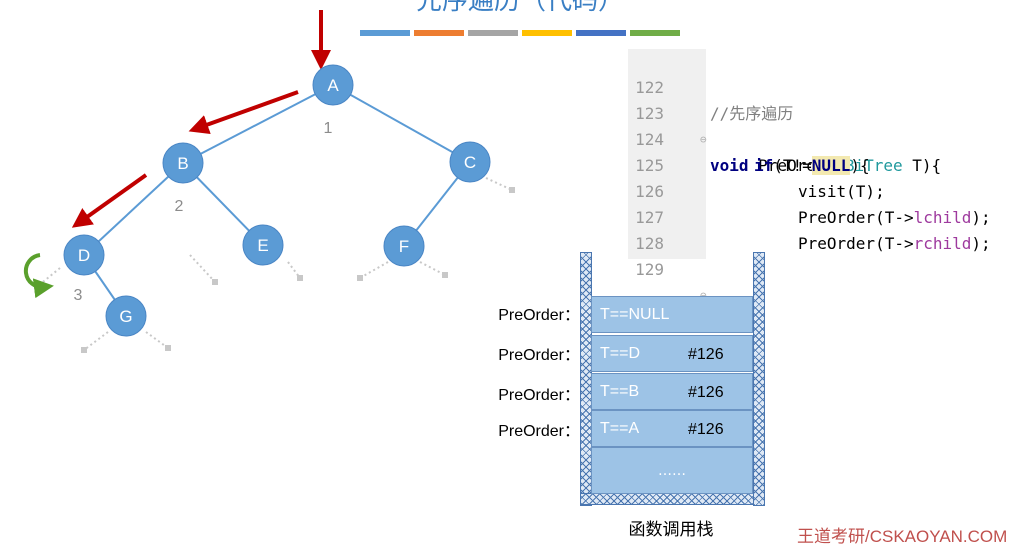 This screenshot has width=1026, height=547. What do you see at coordinates (703, 140) in the screenshot?
I see `fold-open-icon: ⊖` at bounding box center [703, 140].